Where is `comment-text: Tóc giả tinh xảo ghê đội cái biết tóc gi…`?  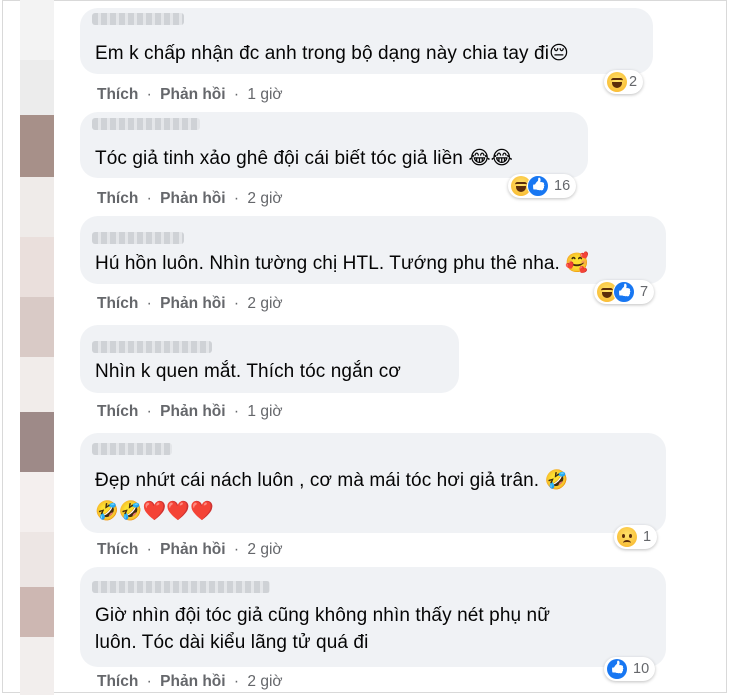
comment-text: Tóc giả tinh xảo ghê đội cái biết tóc gi… is located at coordinates (304, 158).